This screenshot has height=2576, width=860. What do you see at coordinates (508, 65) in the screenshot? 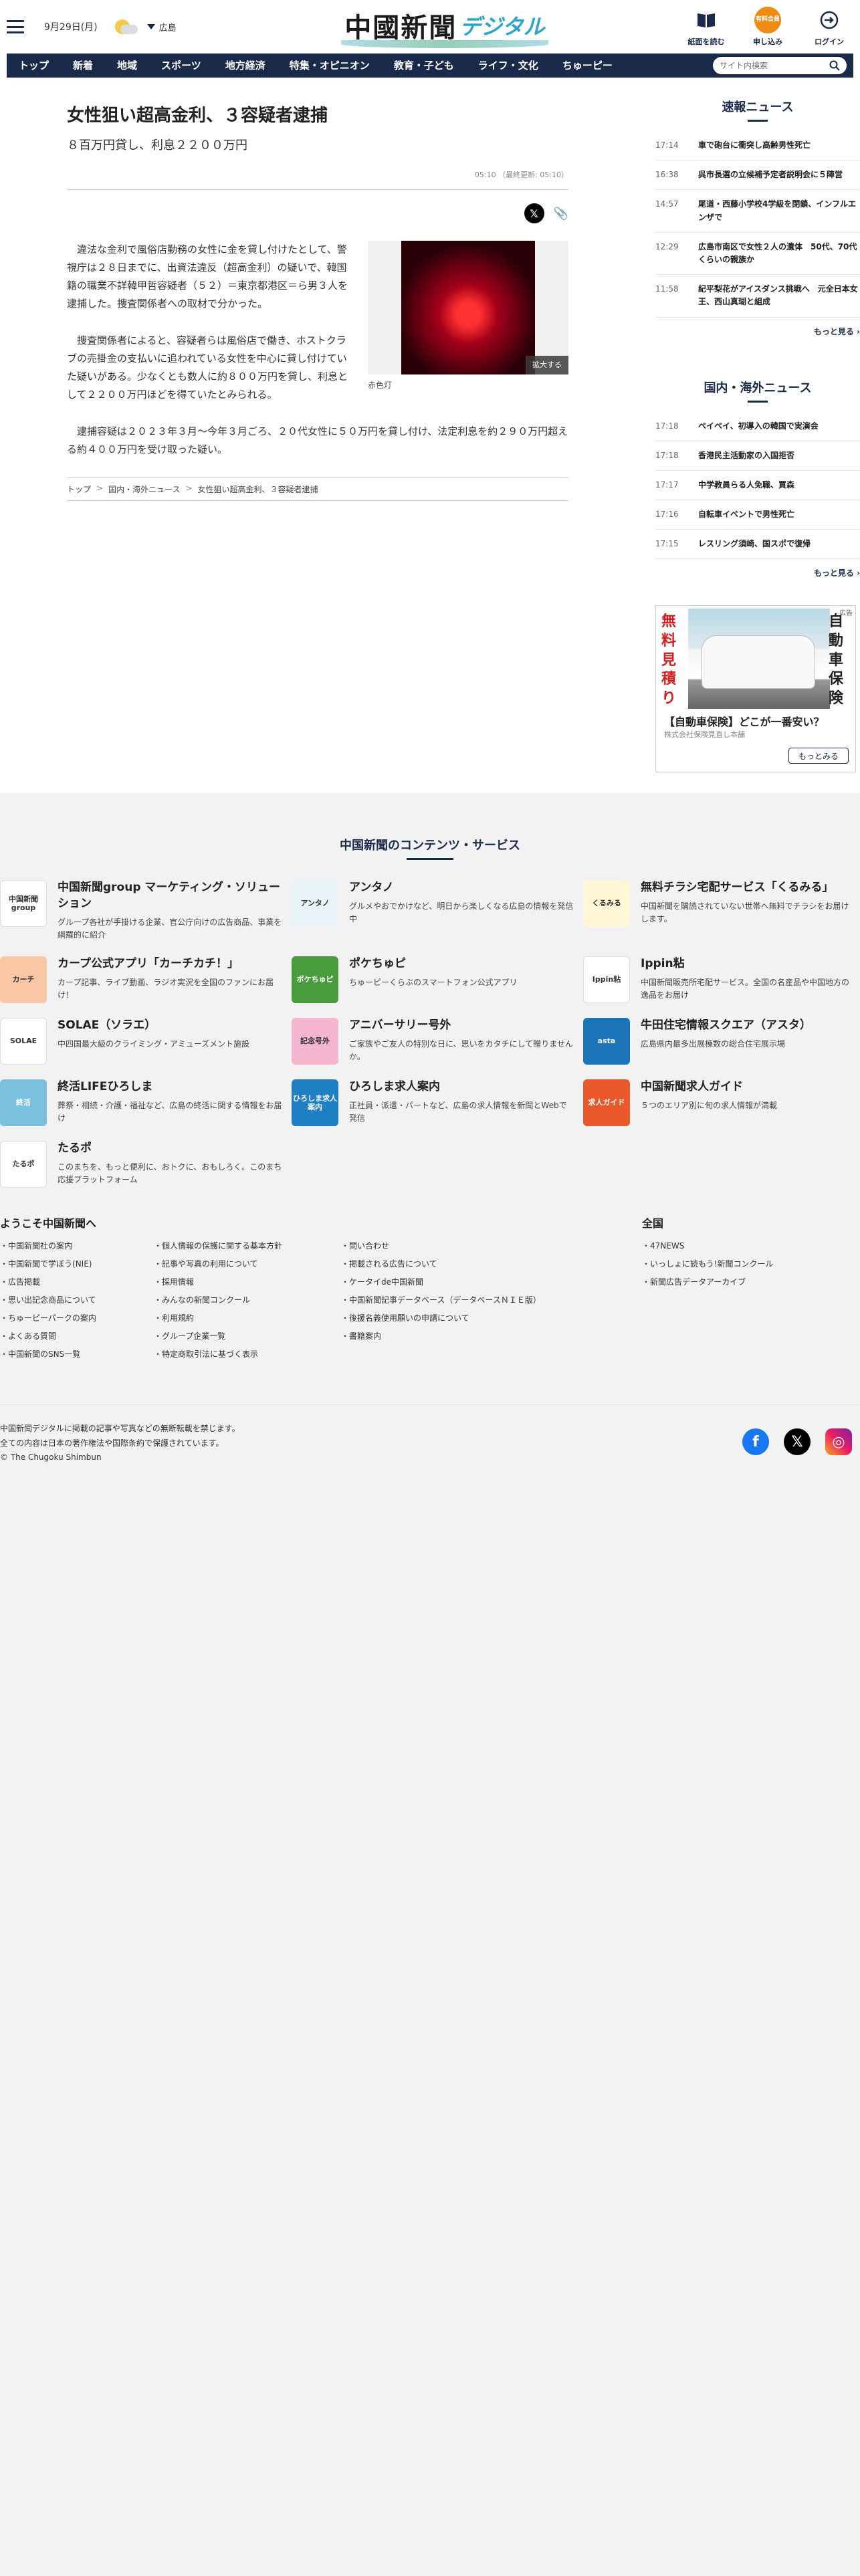
I see `nav-life-culture: ライフ・文化` at bounding box center [508, 65].